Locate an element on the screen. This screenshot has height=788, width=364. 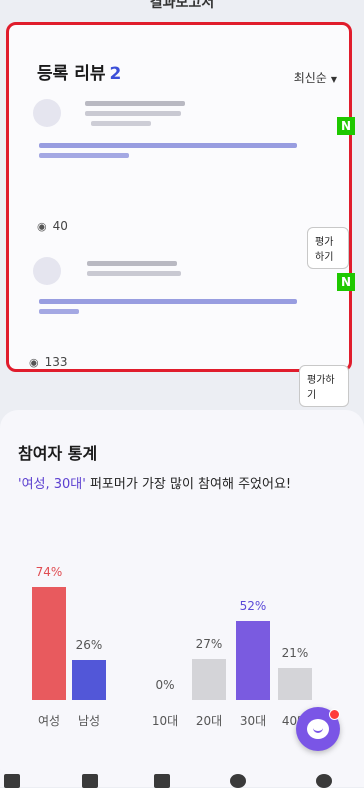
age-value-label-1: 27% is located at coordinates (209, 644).